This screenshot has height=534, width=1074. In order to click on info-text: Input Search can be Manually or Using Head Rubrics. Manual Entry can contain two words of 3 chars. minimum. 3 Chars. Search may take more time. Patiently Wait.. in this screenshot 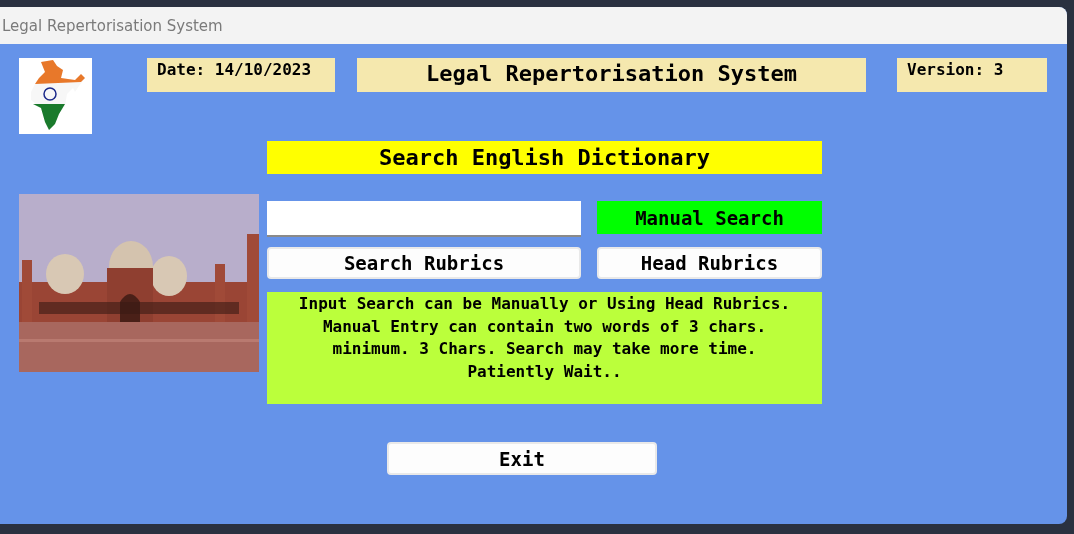, I will do `click(544, 348)`.